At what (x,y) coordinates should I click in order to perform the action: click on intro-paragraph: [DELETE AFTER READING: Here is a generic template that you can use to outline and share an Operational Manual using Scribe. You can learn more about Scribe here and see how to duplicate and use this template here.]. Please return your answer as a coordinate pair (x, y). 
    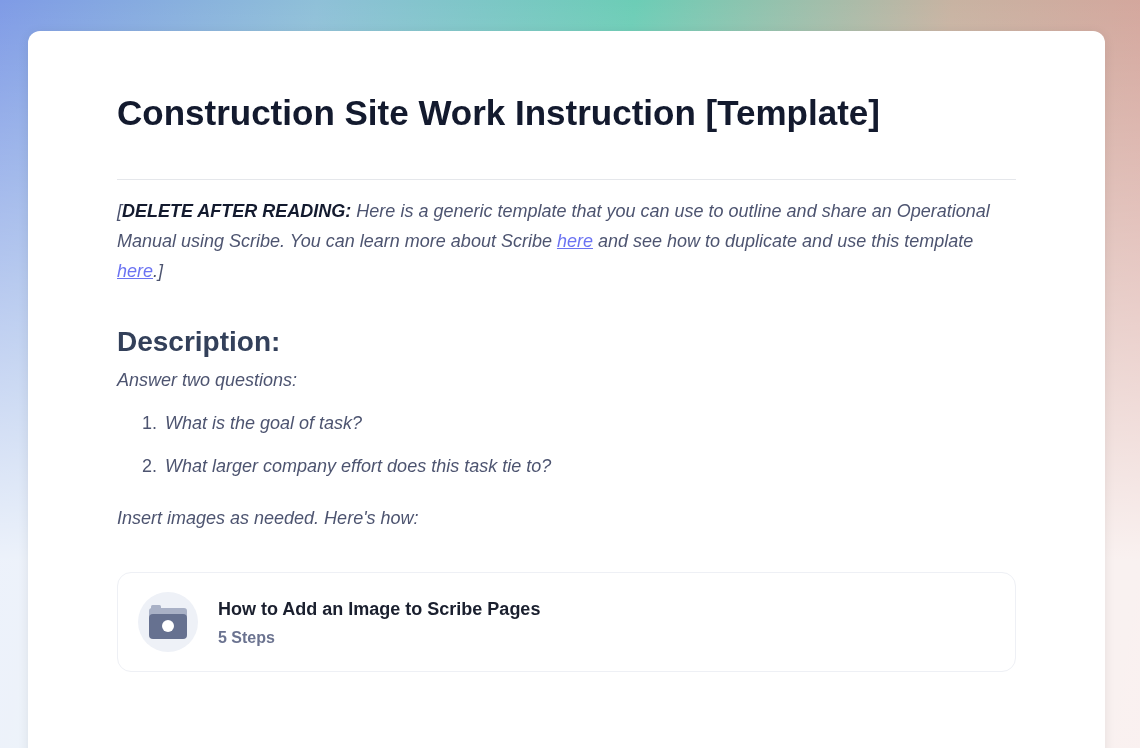
    Looking at the image, I should click on (554, 241).